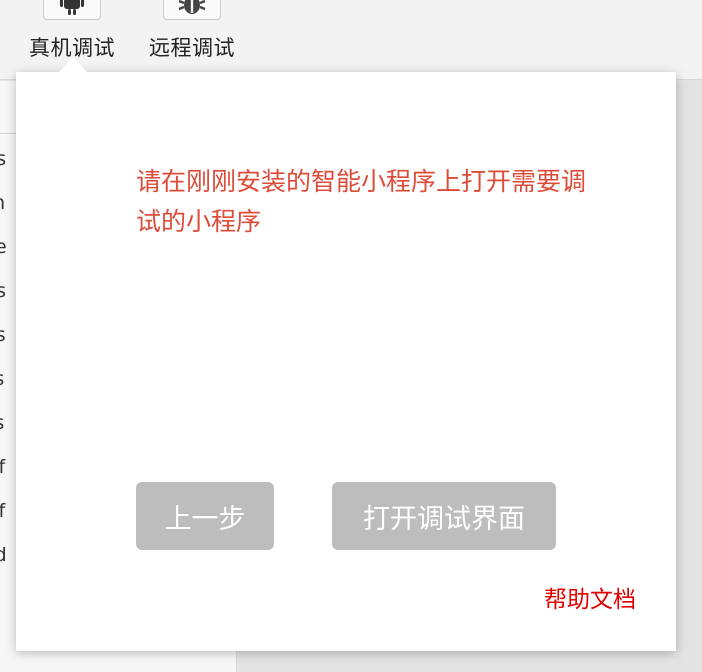 This screenshot has width=702, height=672. I want to click on bug-icon, so click(192, 10).